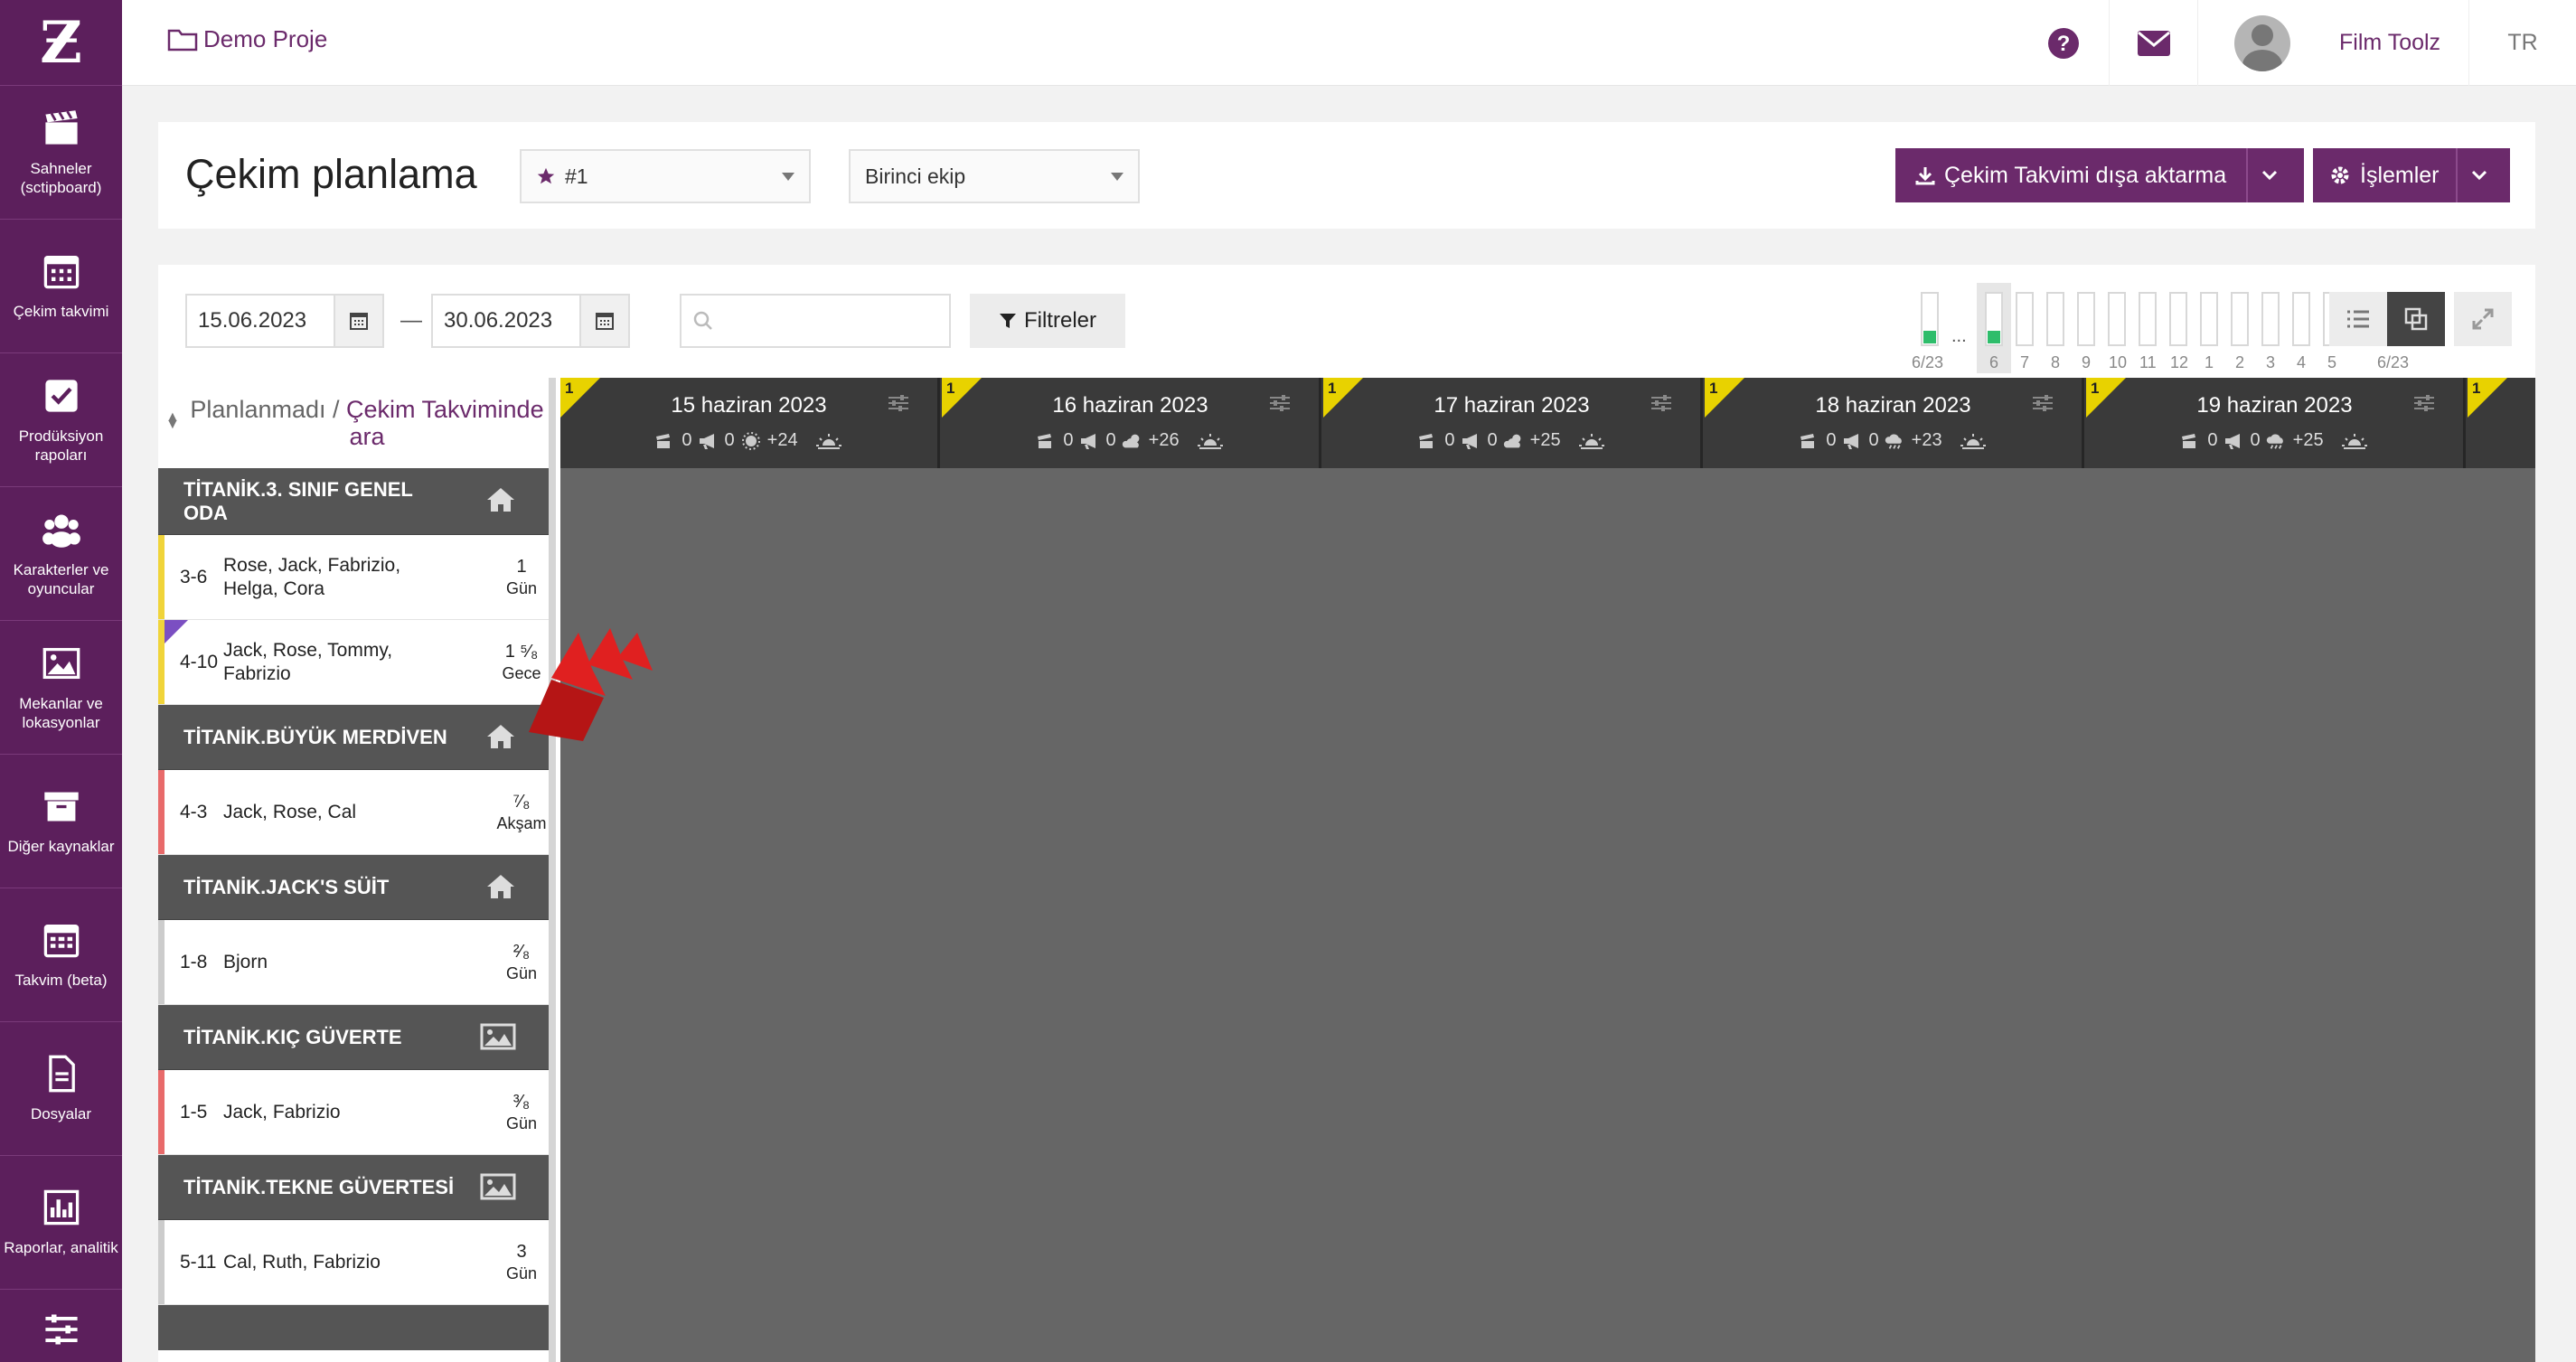  Describe the element at coordinates (1048, 321) in the screenshot. I see `filters-button: Filtreler` at that location.